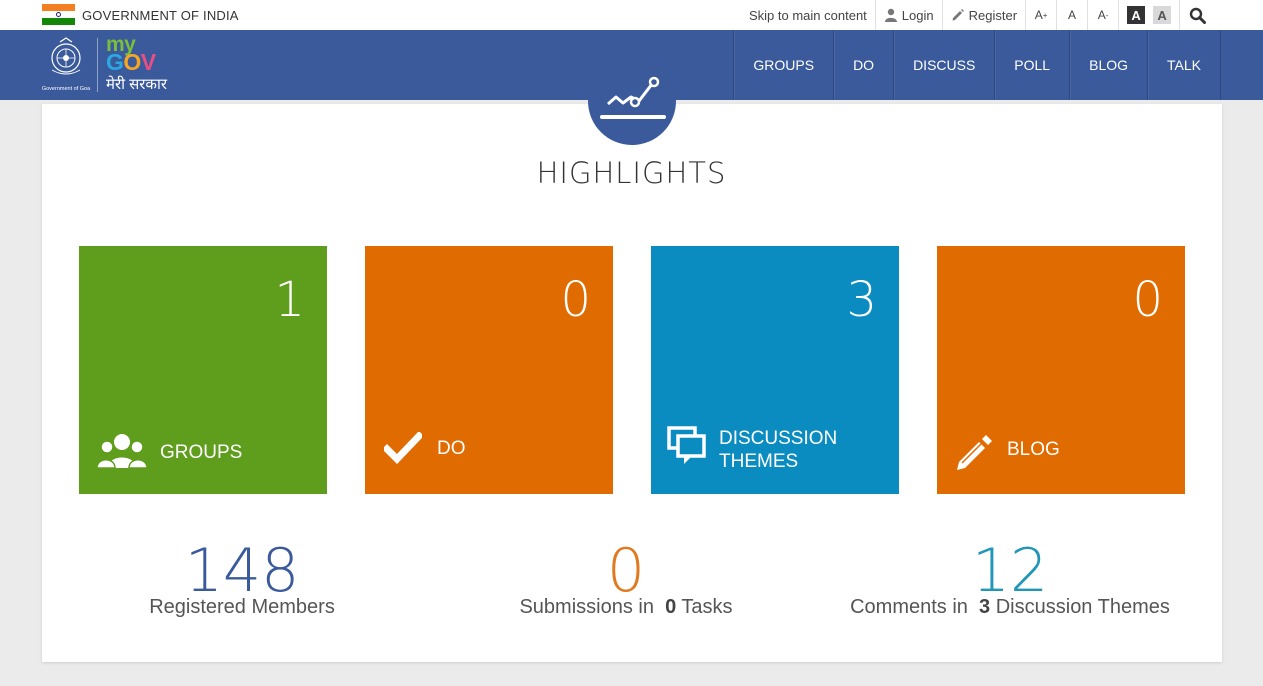  Describe the element at coordinates (626, 571) in the screenshot. I see `submissions-count: 0` at that location.